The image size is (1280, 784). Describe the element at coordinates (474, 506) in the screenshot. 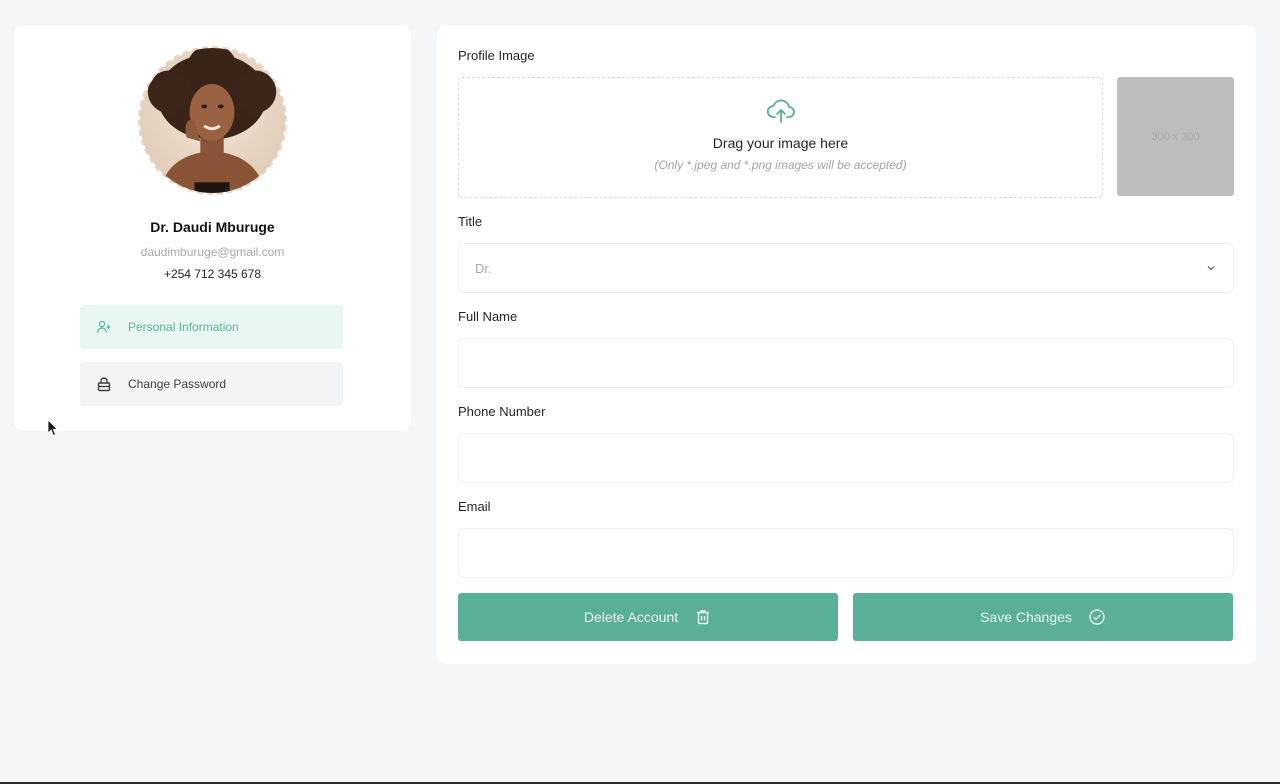

I see `email-label: Email` at that location.